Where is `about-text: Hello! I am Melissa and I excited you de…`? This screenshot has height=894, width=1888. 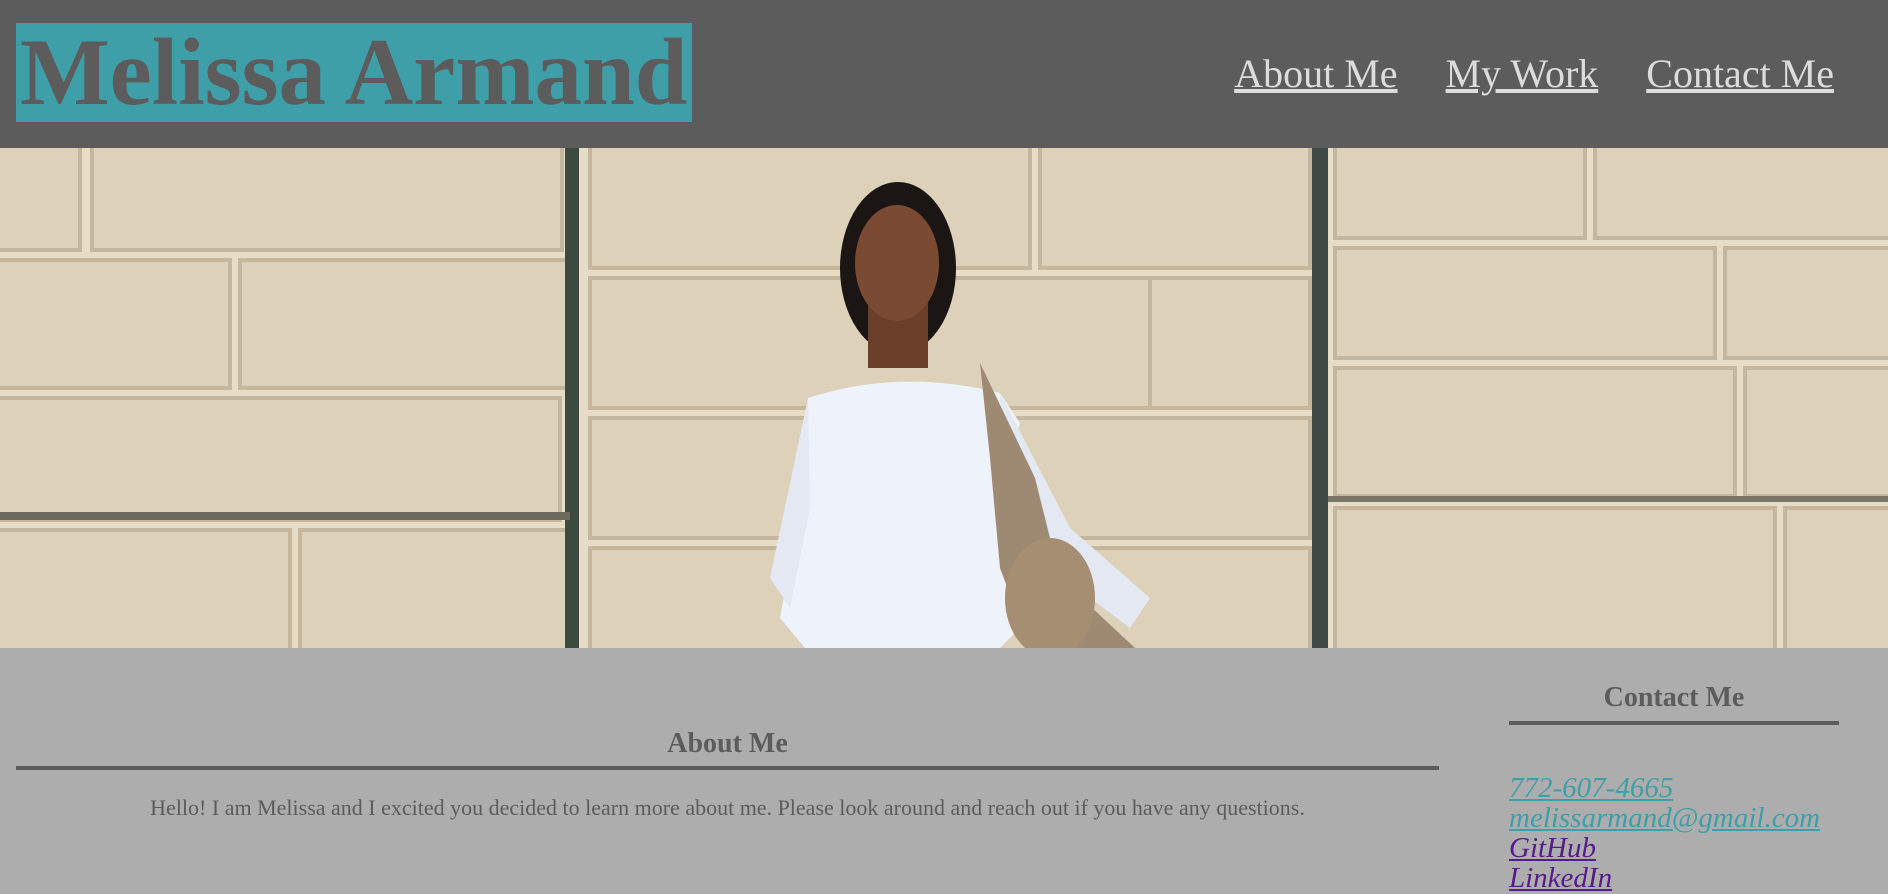 about-text: Hello! I am Melissa and I excited you de… is located at coordinates (727, 807).